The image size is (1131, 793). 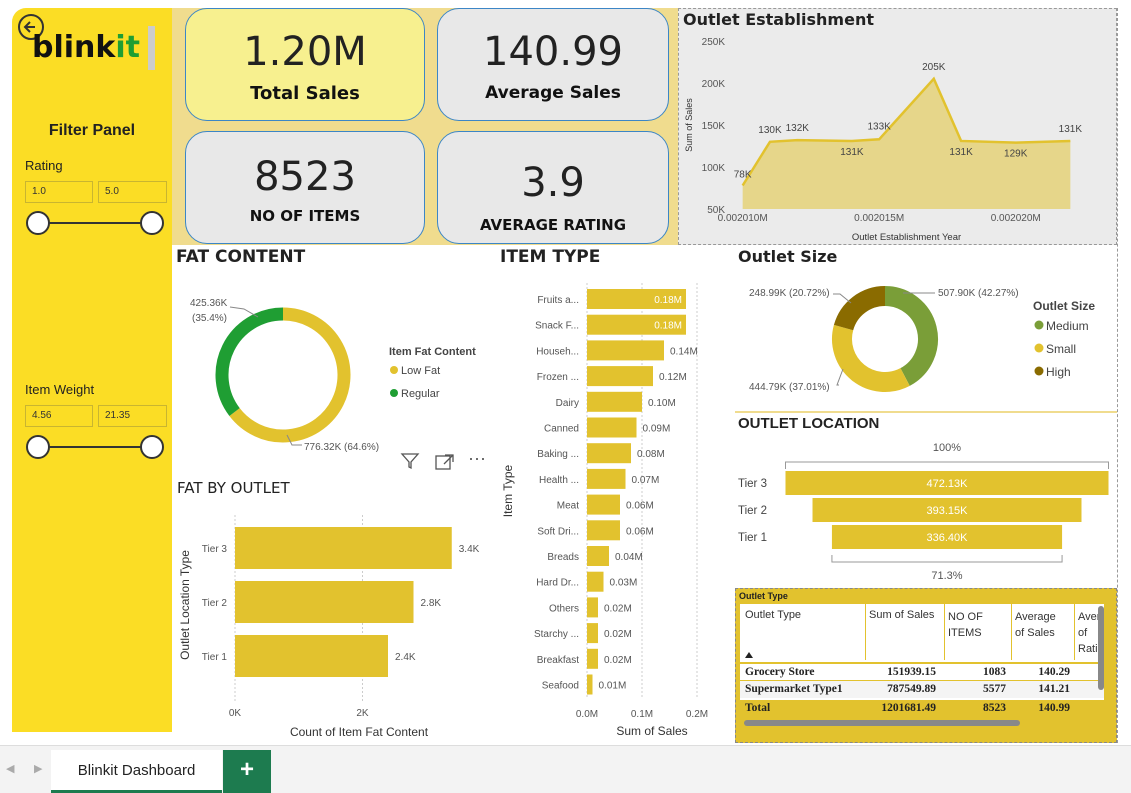 I want to click on data-label: 132K, so click(x=798, y=128).